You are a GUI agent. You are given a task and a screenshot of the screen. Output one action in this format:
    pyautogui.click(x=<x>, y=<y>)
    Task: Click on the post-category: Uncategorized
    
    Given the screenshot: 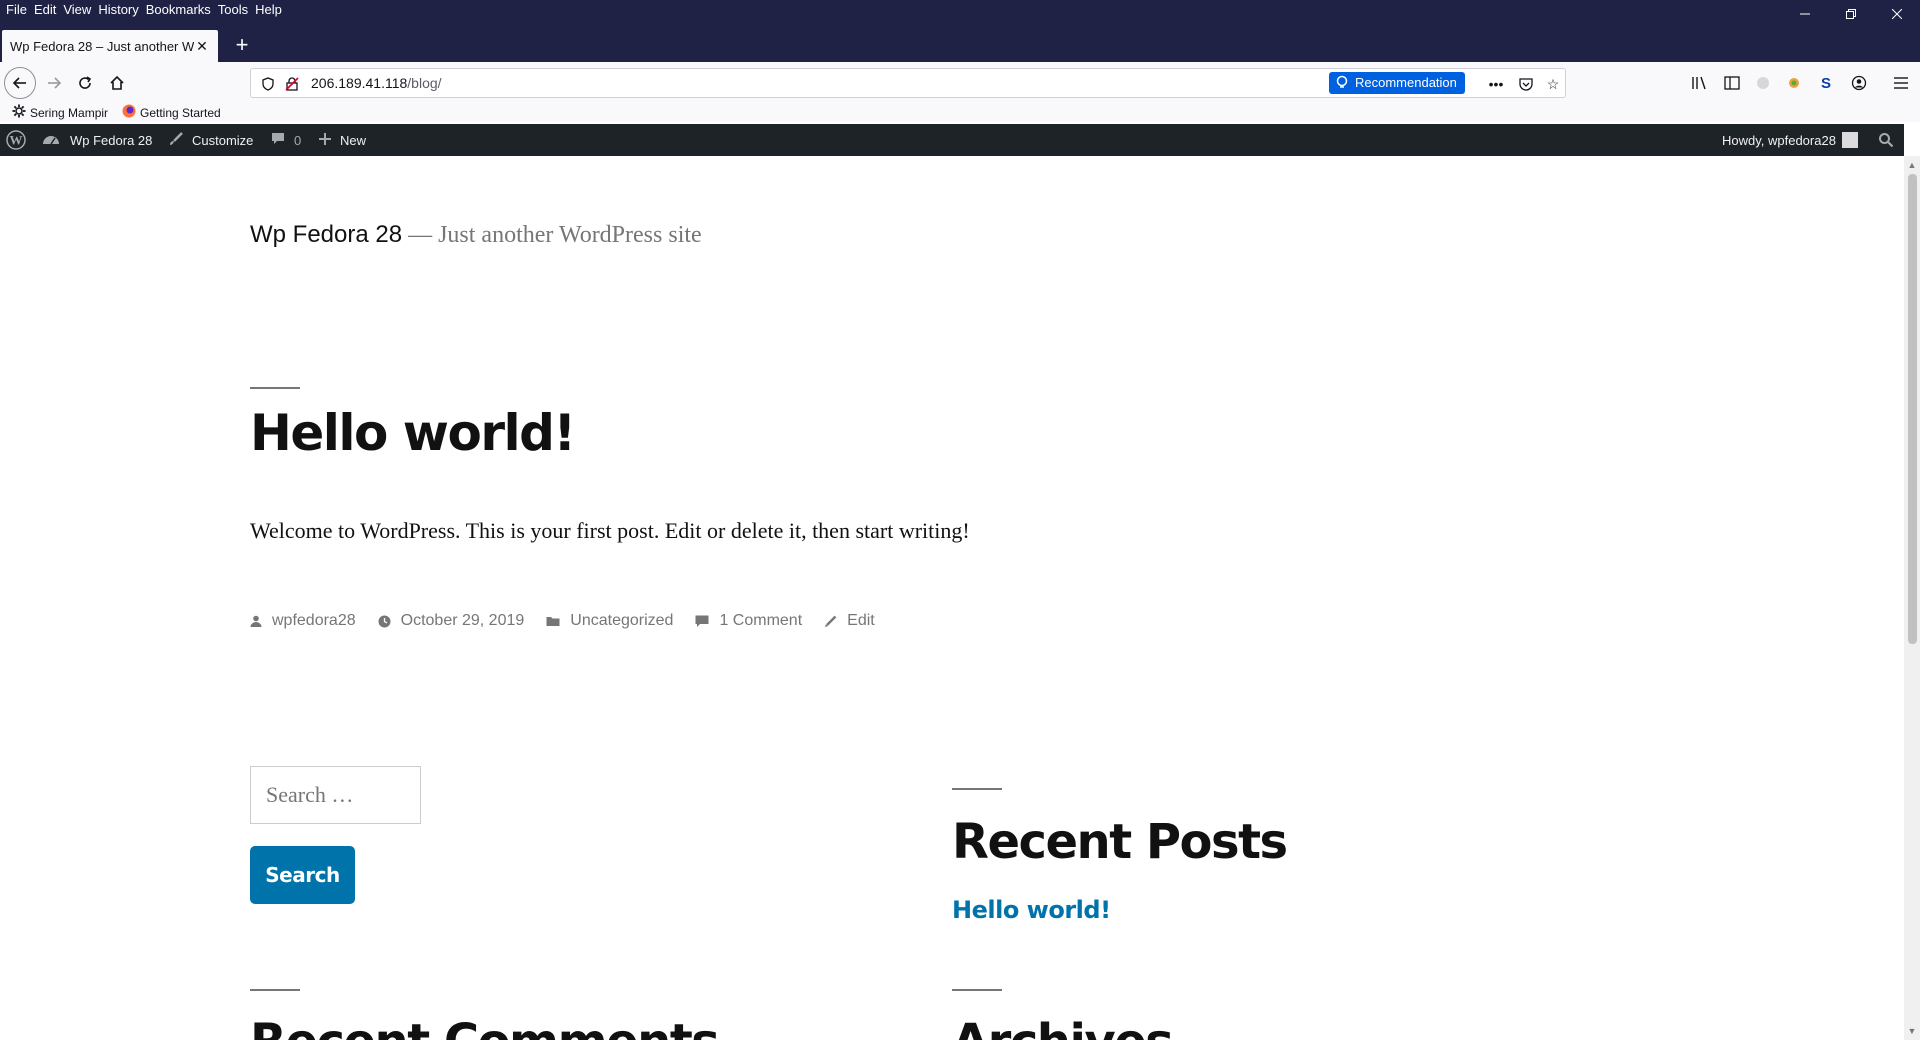 What is the action you would take?
    pyautogui.click(x=609, y=621)
    